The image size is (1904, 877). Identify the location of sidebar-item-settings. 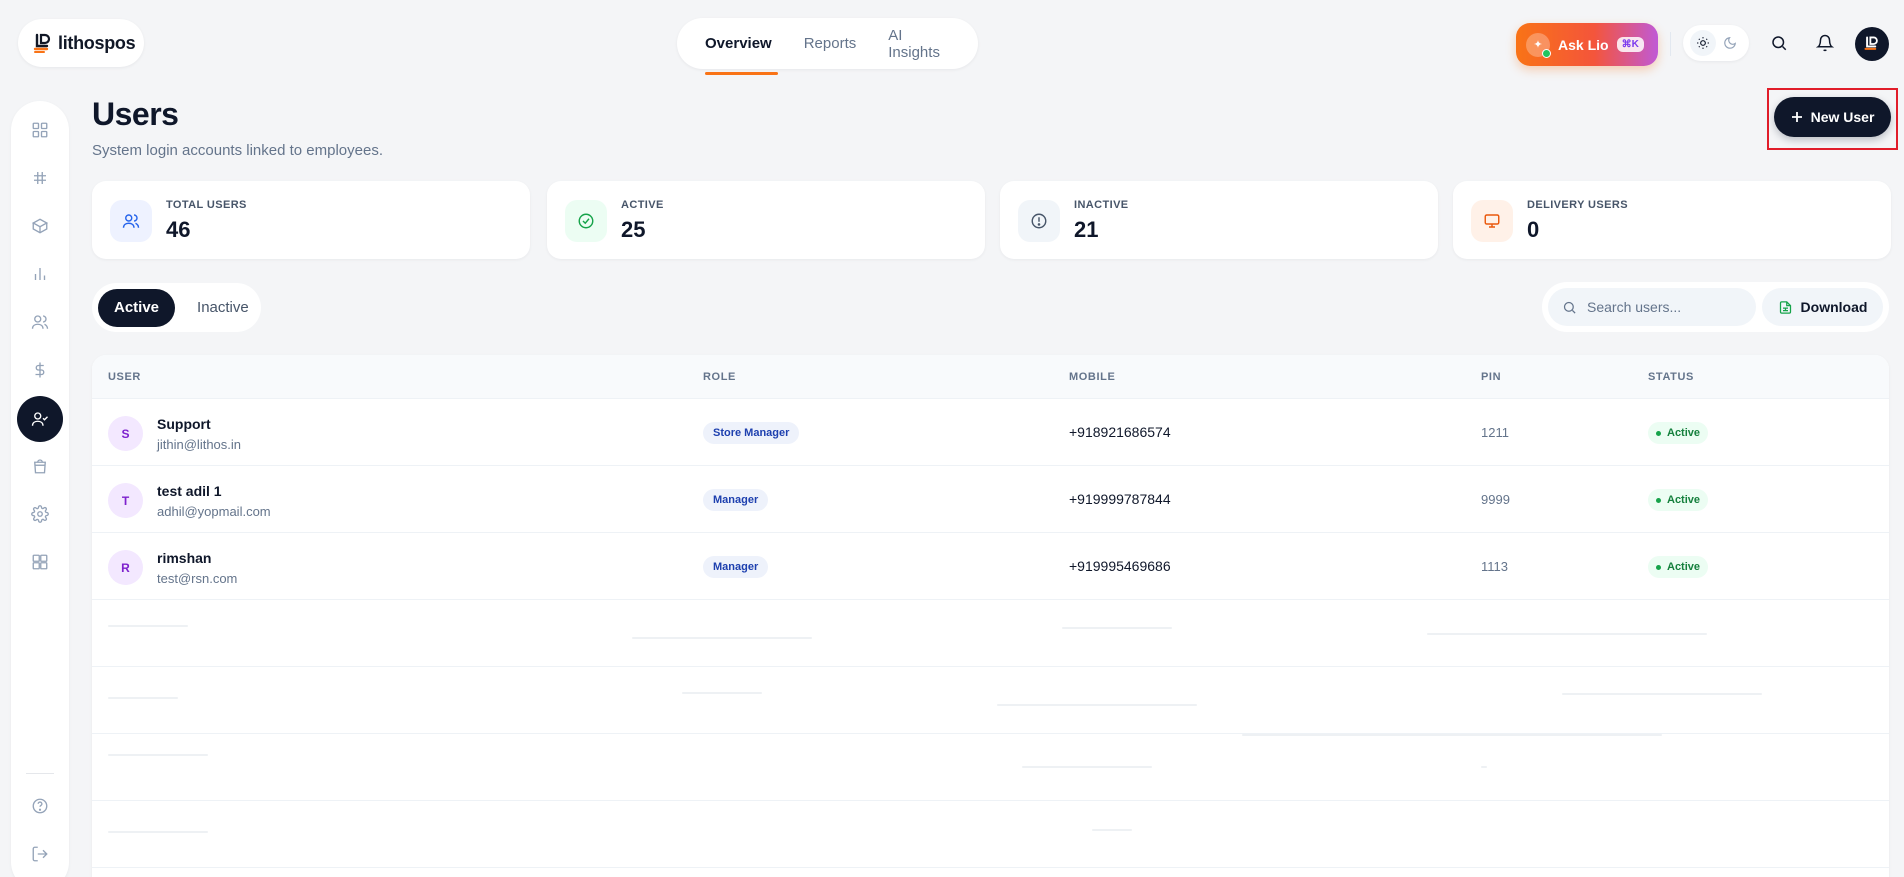
(40, 514).